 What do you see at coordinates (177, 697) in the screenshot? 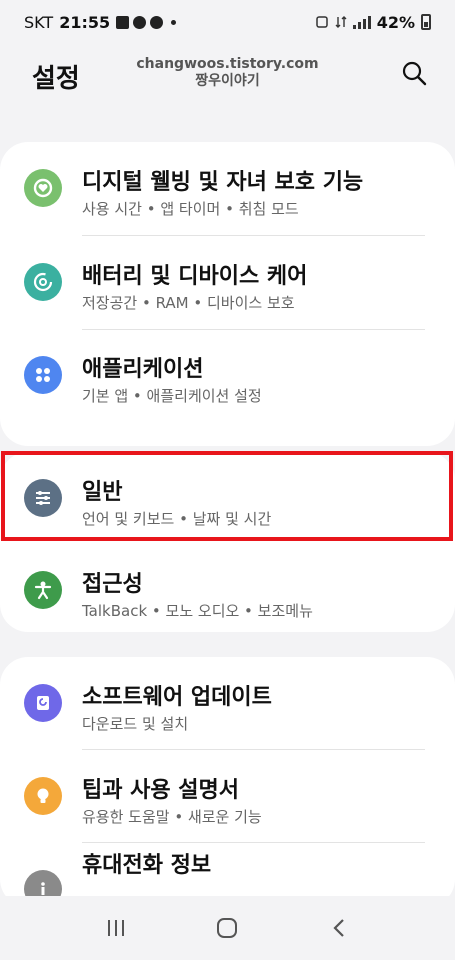
I see `menu-item-title: 소프트웨어 업데이트` at bounding box center [177, 697].